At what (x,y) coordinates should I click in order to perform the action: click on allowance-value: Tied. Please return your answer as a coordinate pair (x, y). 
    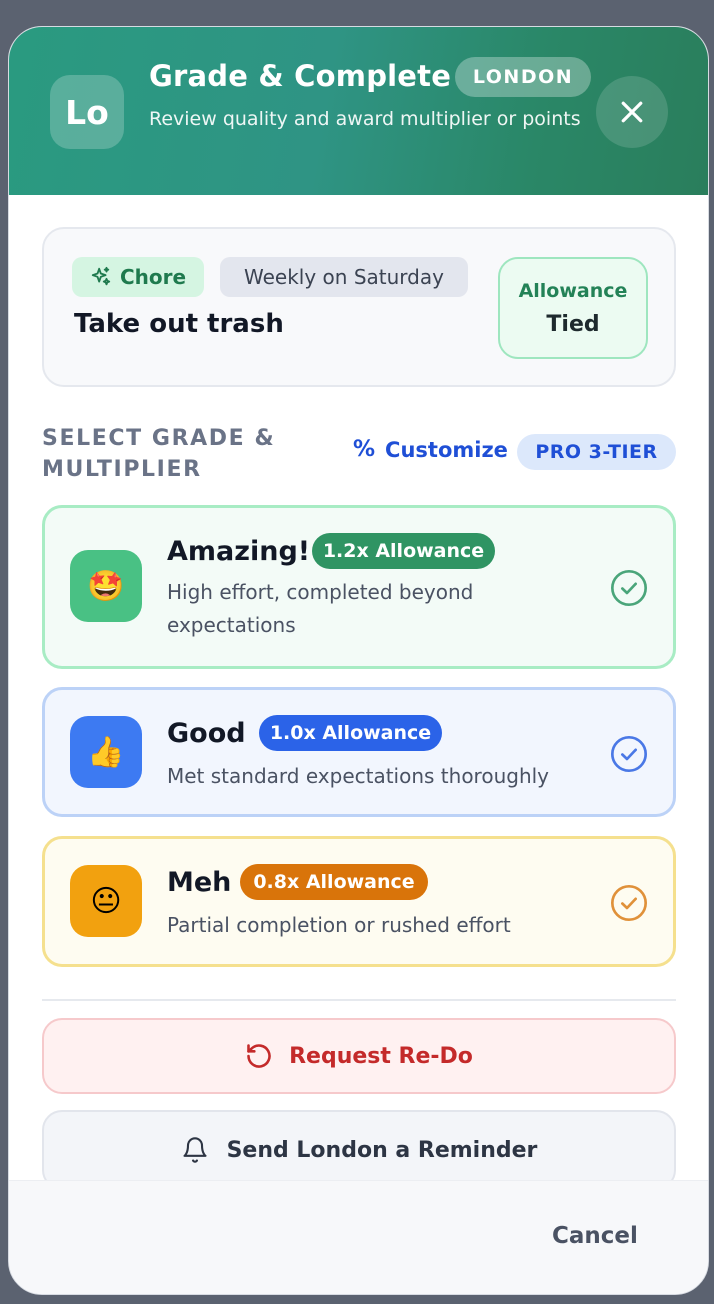
    Looking at the image, I should click on (573, 324).